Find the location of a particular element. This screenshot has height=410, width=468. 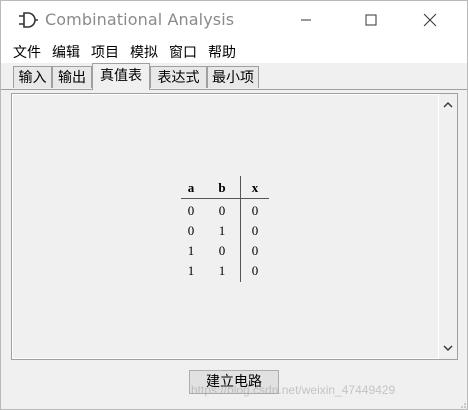

tab-truth-table: 真值表 is located at coordinates (121, 76).